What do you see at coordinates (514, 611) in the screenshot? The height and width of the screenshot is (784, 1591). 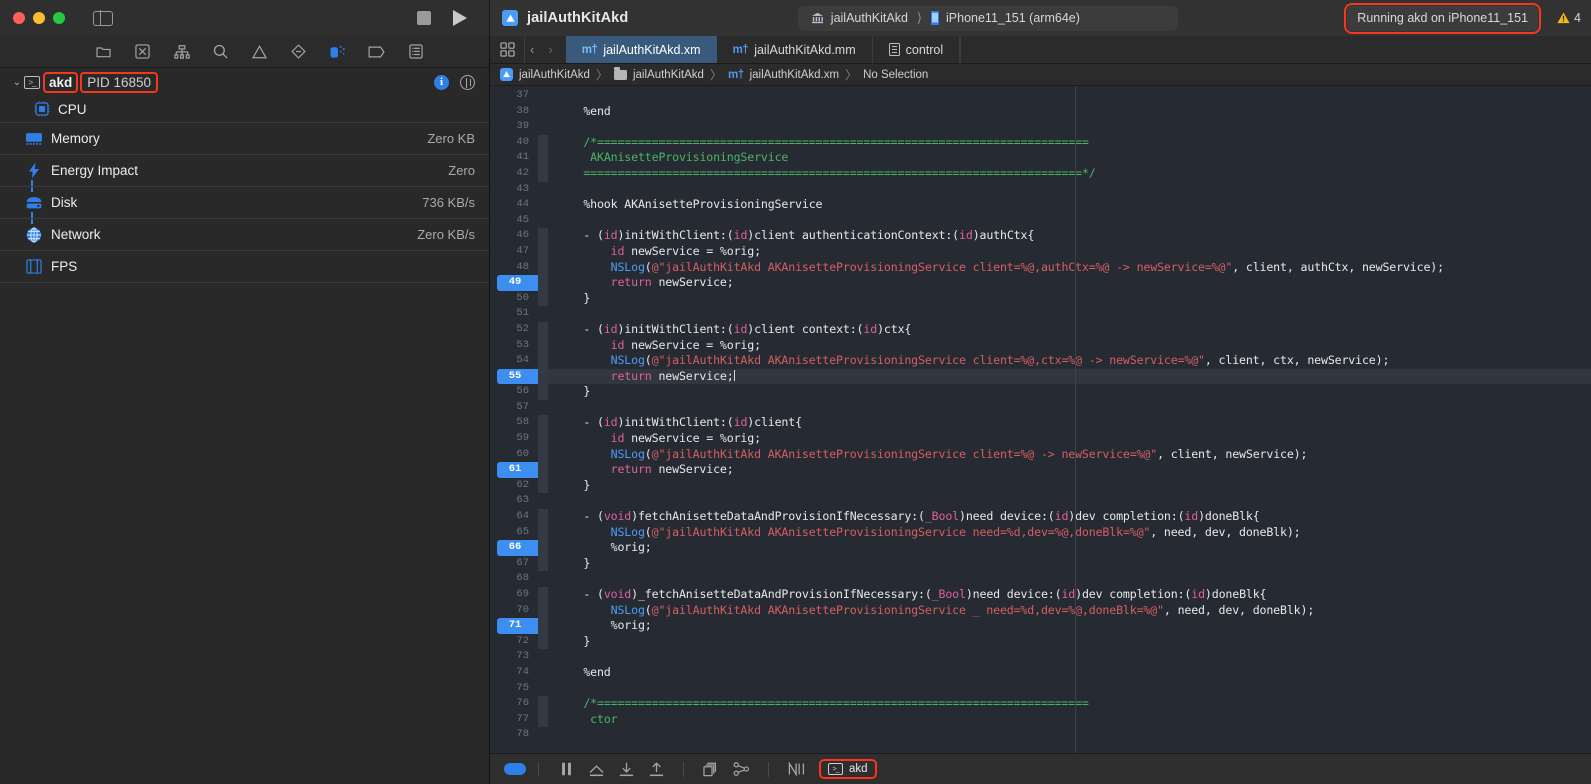 I see `line-number: 70` at bounding box center [514, 611].